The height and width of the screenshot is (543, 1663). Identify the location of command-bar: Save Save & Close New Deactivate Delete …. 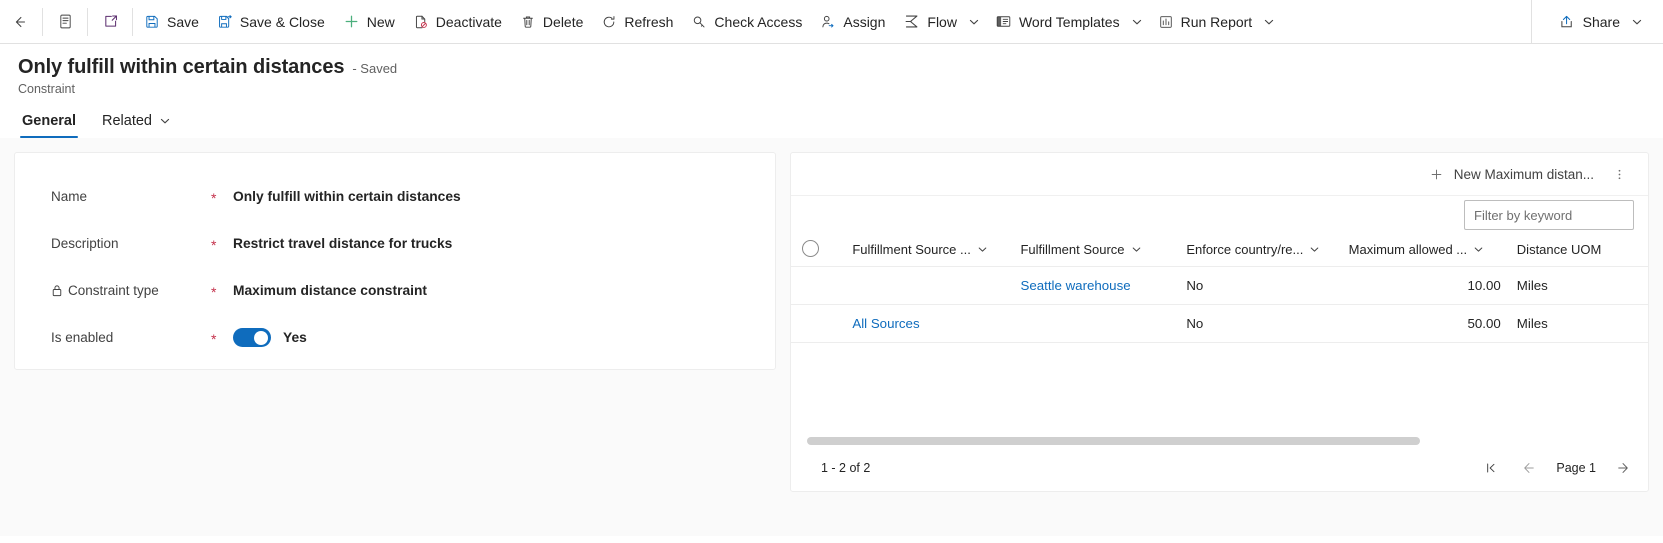
(831, 22).